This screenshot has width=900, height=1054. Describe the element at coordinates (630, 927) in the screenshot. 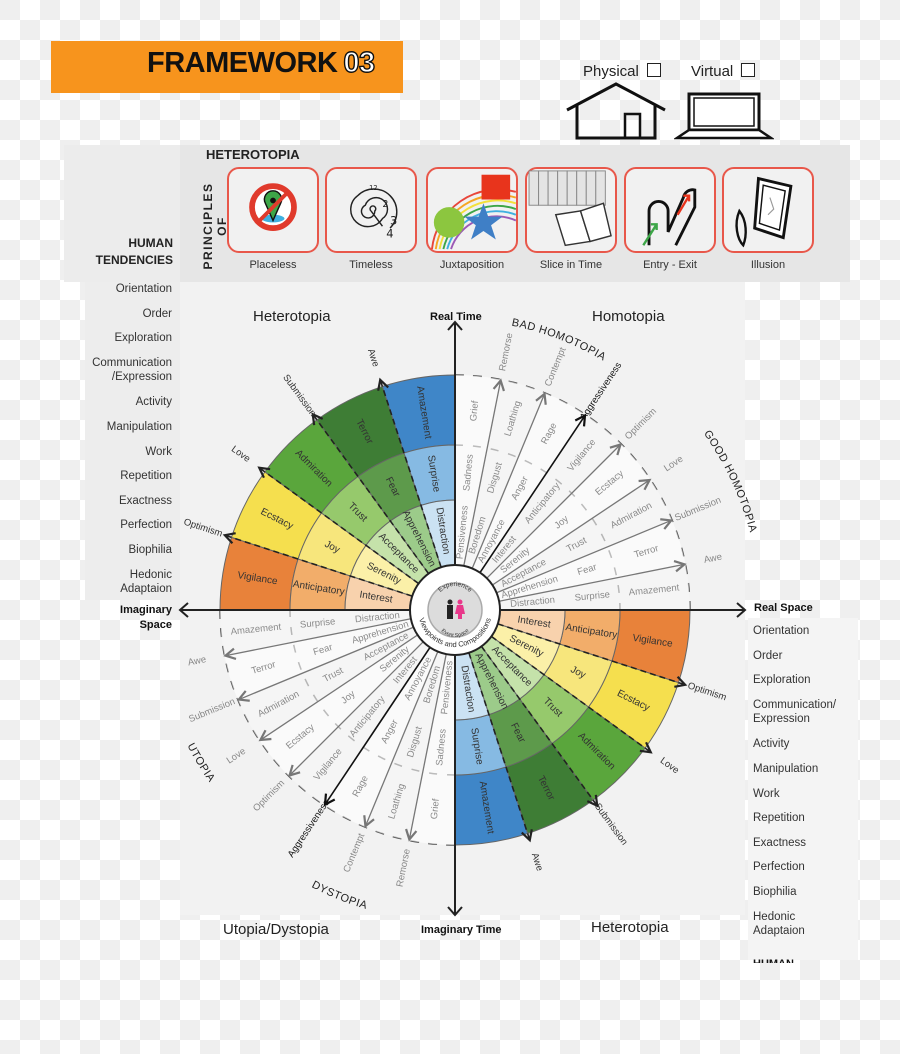

I see `quadrant-title-bottom-right: Heterotopia` at that location.